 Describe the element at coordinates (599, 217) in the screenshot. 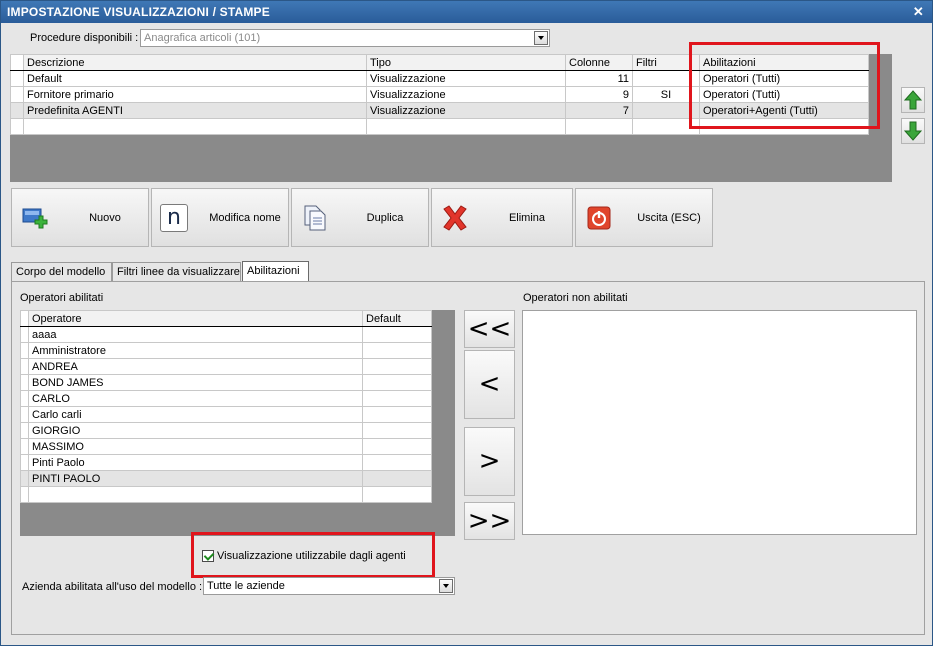

I see `power-icon` at that location.